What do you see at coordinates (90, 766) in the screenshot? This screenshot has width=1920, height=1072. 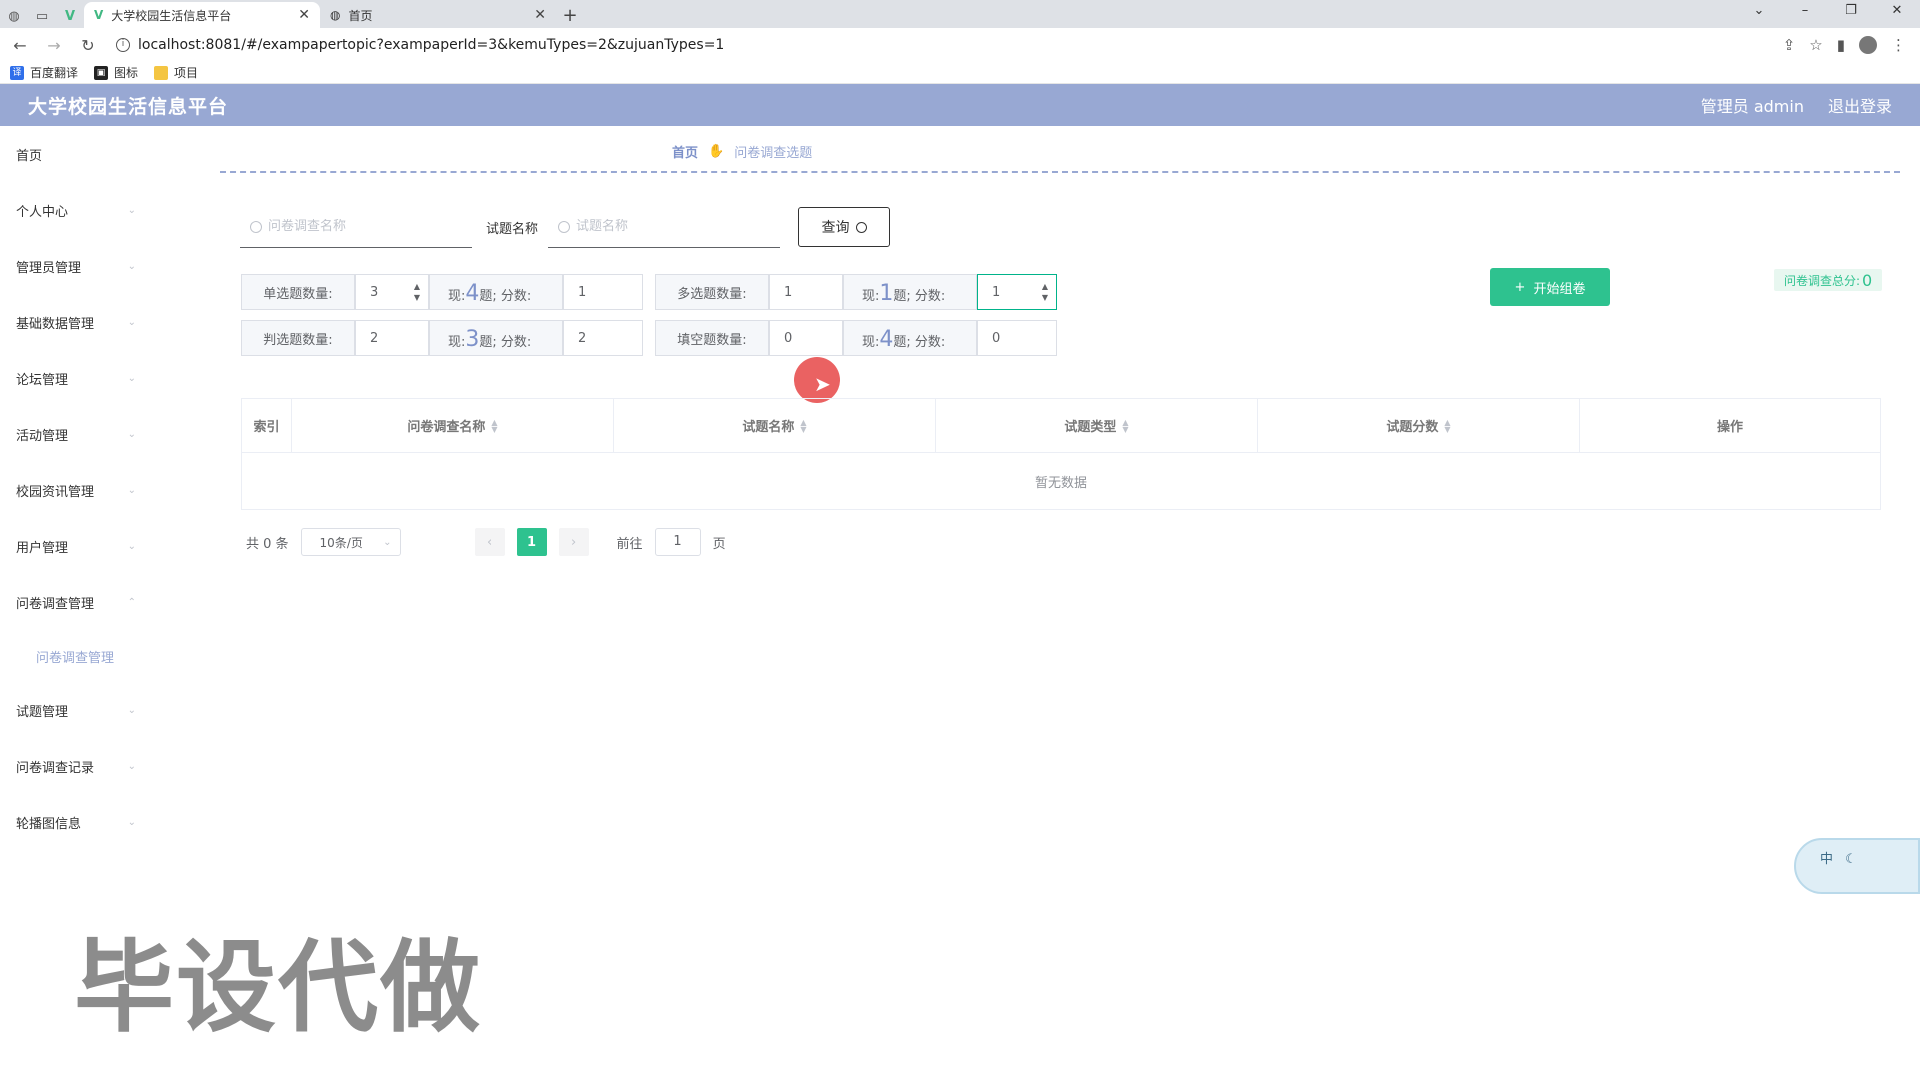 I see `sidebar-item-survey-records: 问卷调查记录 ⌄` at bounding box center [90, 766].